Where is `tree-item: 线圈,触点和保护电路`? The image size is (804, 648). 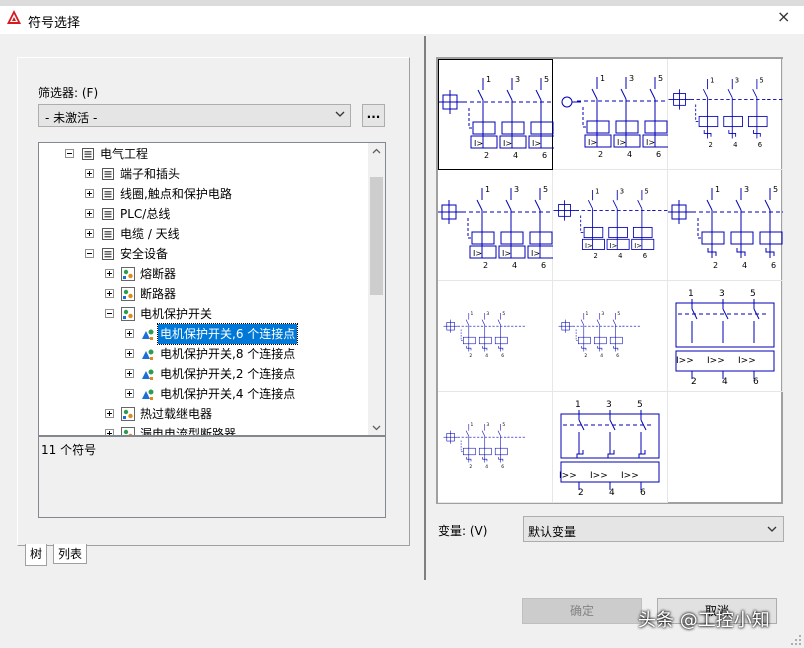 tree-item: 线圈,触点和保护电路 is located at coordinates (204, 194).